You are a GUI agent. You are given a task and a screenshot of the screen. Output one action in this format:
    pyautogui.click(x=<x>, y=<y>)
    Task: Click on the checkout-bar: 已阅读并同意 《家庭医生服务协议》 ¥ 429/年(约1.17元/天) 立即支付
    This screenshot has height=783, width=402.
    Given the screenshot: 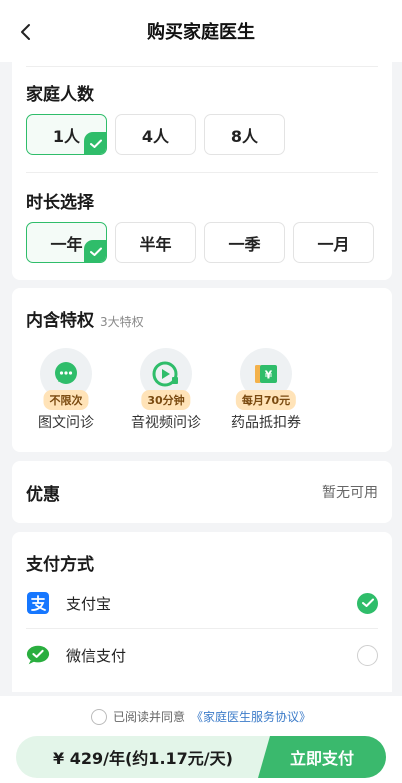 What is the action you would take?
    pyautogui.click(x=201, y=739)
    